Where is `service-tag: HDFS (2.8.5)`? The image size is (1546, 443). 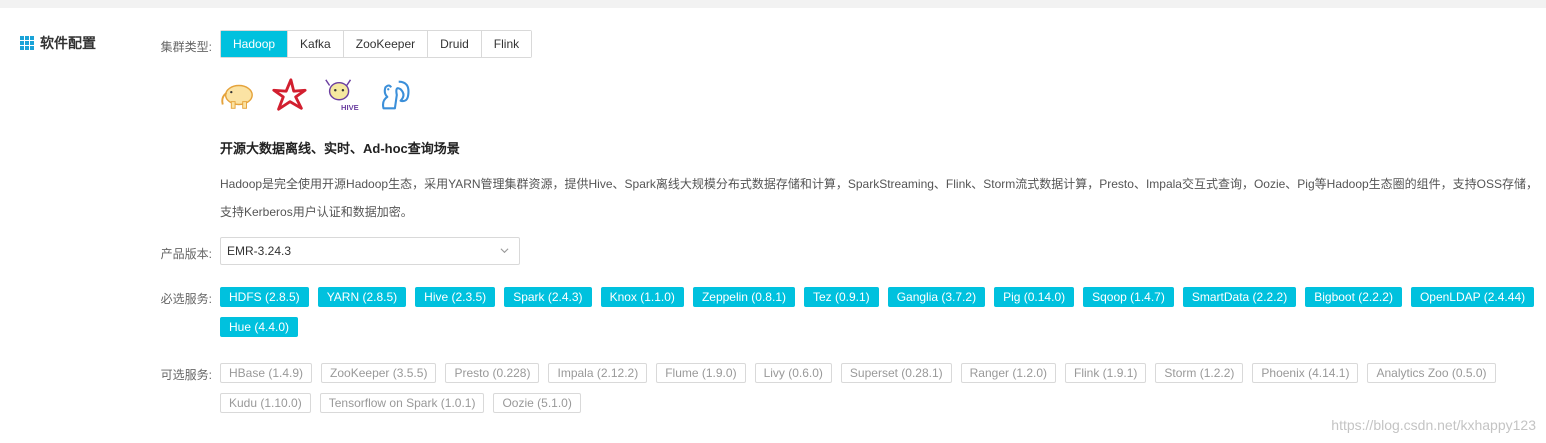 service-tag: HDFS (2.8.5) is located at coordinates (264, 297).